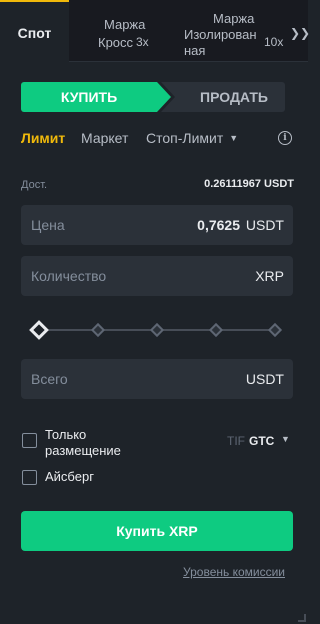 This screenshot has height=624, width=320. Describe the element at coordinates (223, 97) in the screenshot. I see `sell-side-button: ПРОДАТЬ` at that location.